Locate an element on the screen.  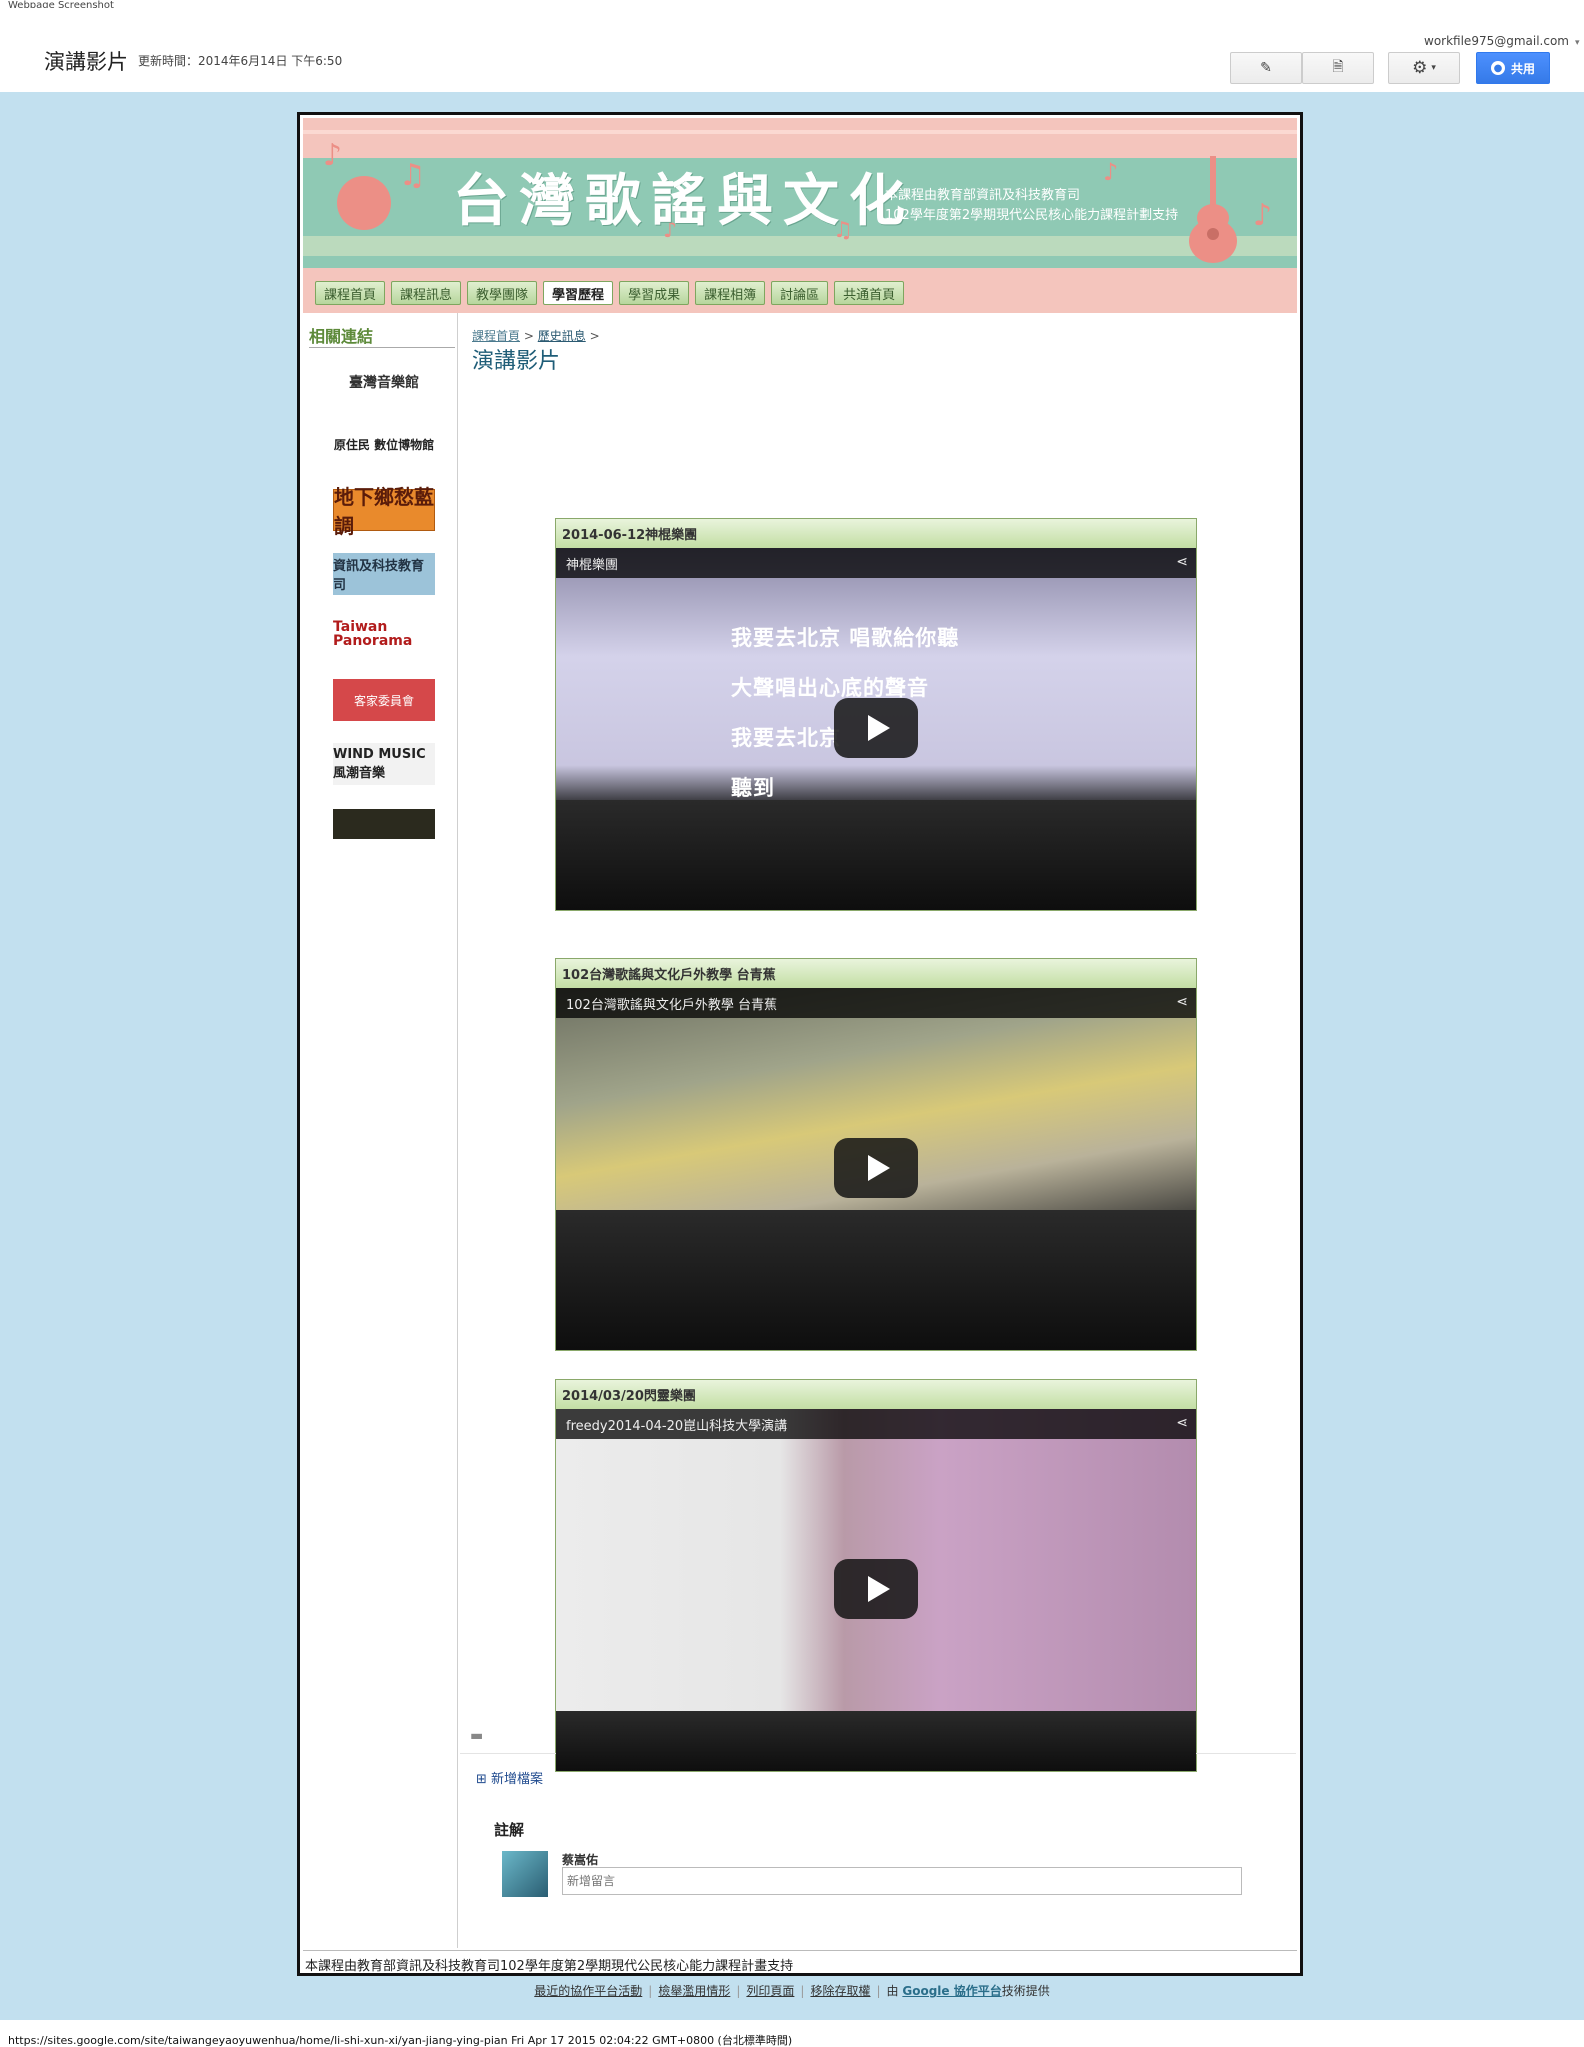
powered-by-label: 由 is located at coordinates (892, 1991).